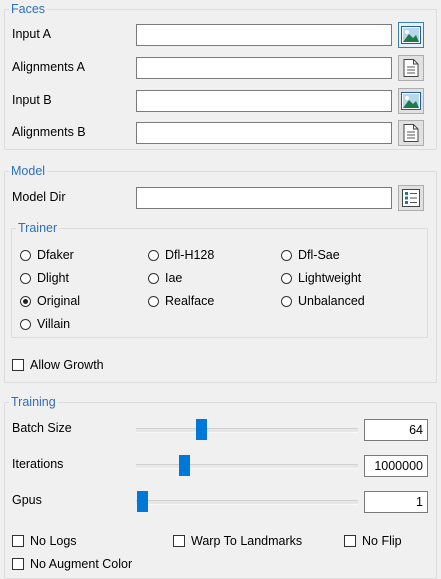 Image resolution: width=441 pixels, height=579 pixels. What do you see at coordinates (321, 278) in the screenshot?
I see `trainer-option-lightweight: Lightweight` at bounding box center [321, 278].